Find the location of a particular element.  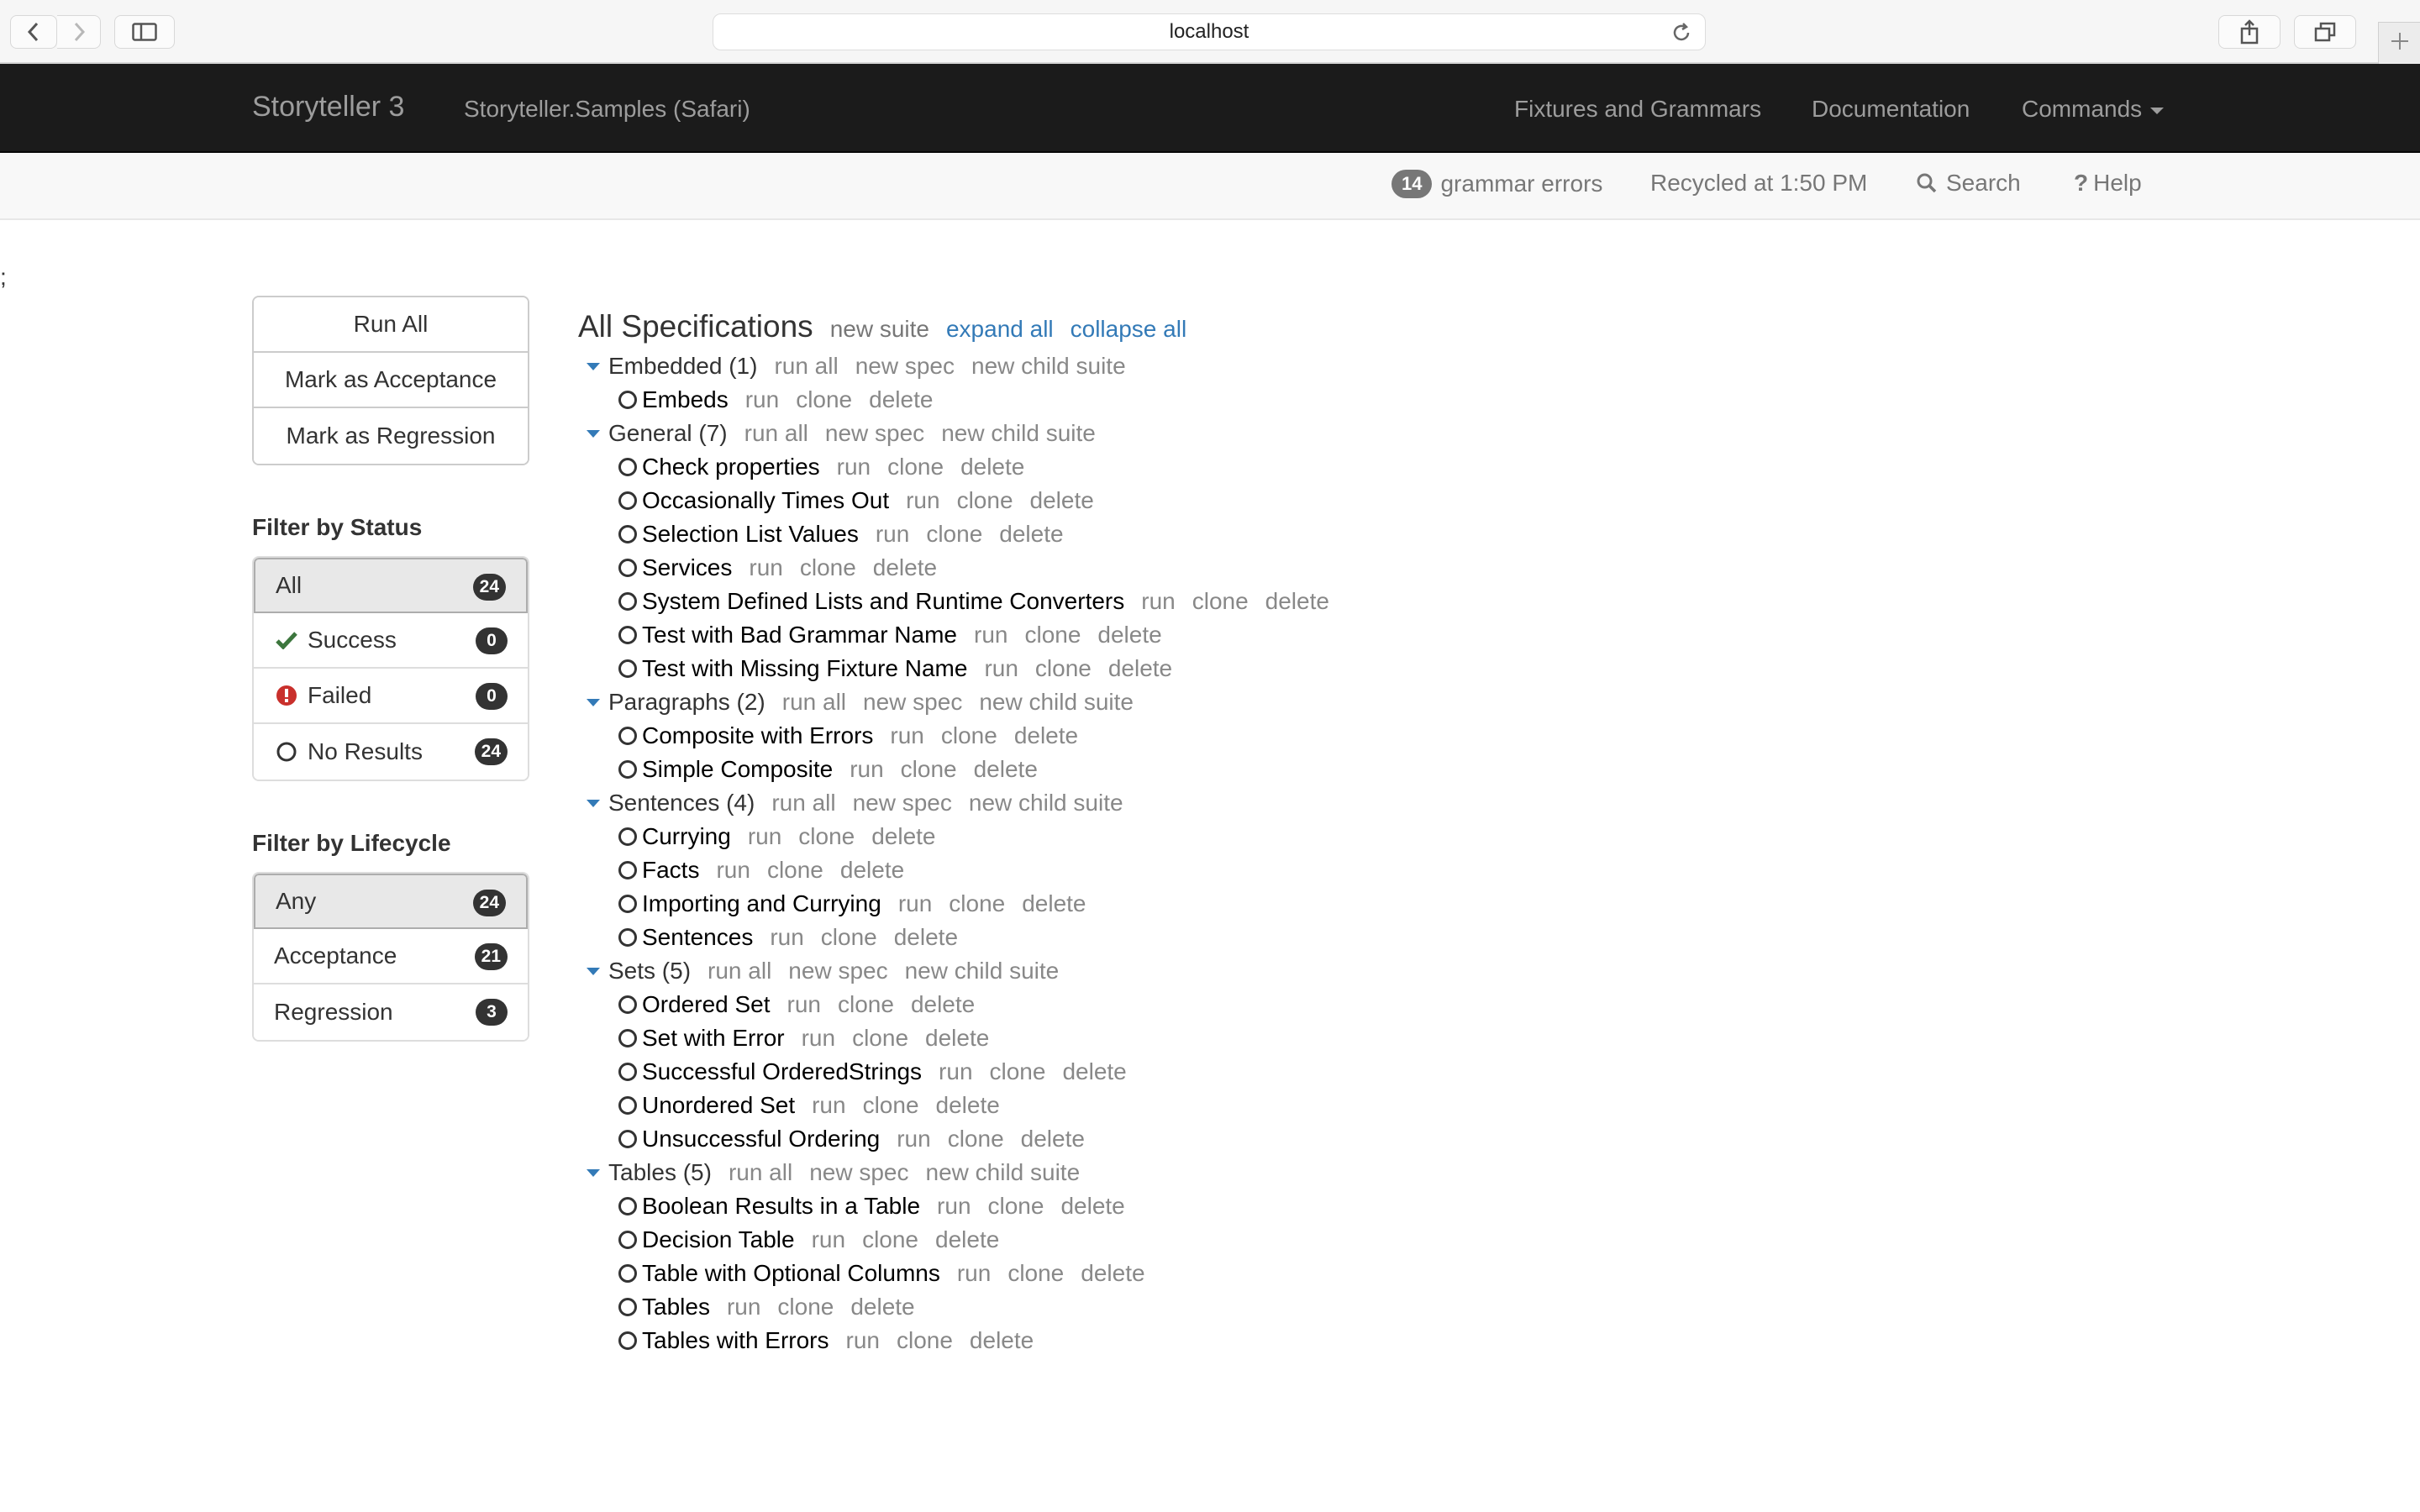

spec-name: Importing and Currying is located at coordinates (762, 903).